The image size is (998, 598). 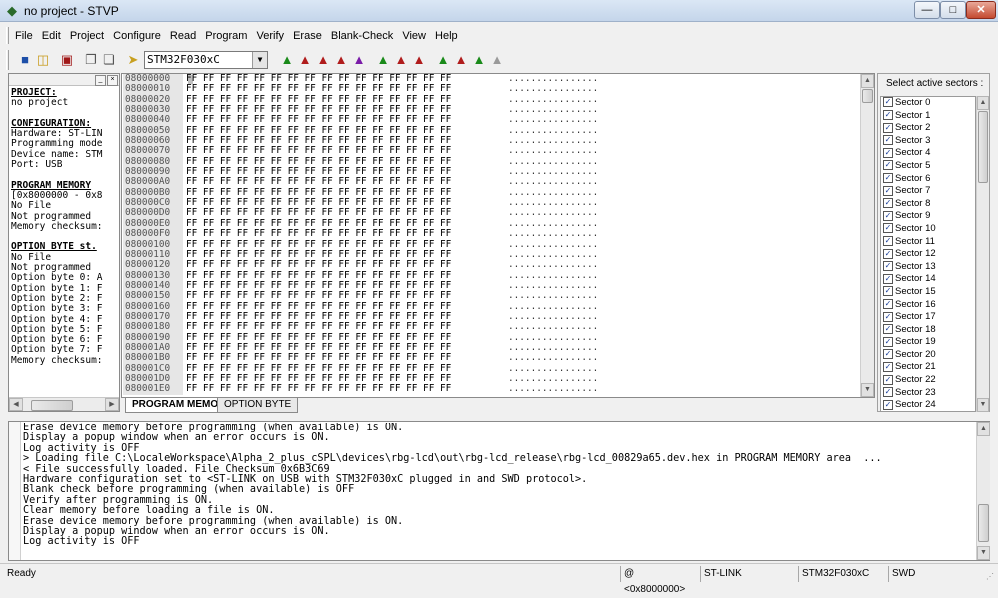 What do you see at coordinates (112, 404) in the screenshot?
I see `scroll-right-icon: ▶` at bounding box center [112, 404].